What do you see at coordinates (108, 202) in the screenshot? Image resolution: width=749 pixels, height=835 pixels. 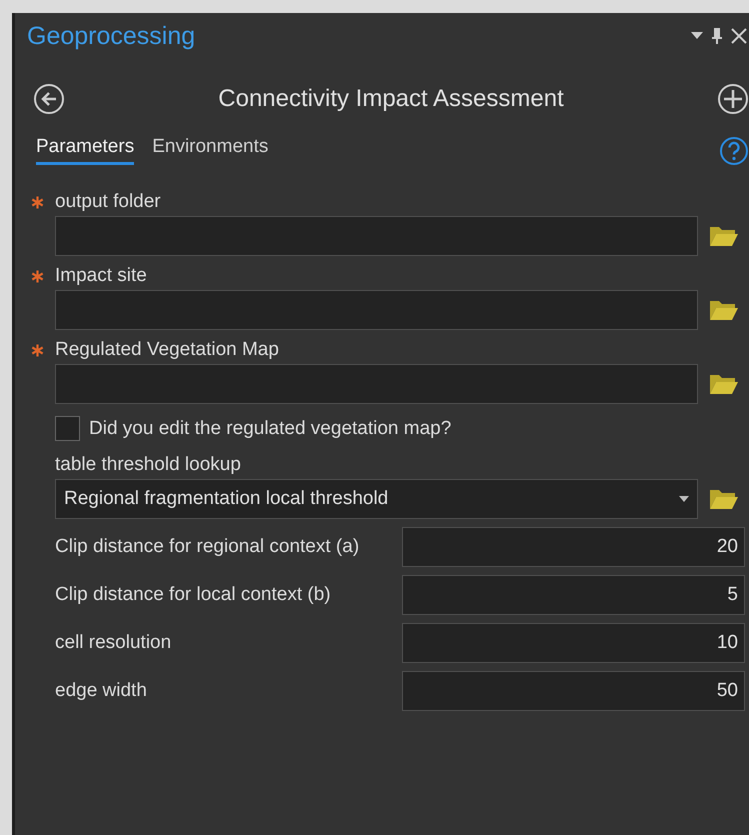 I see `parameter-label: output folder` at bounding box center [108, 202].